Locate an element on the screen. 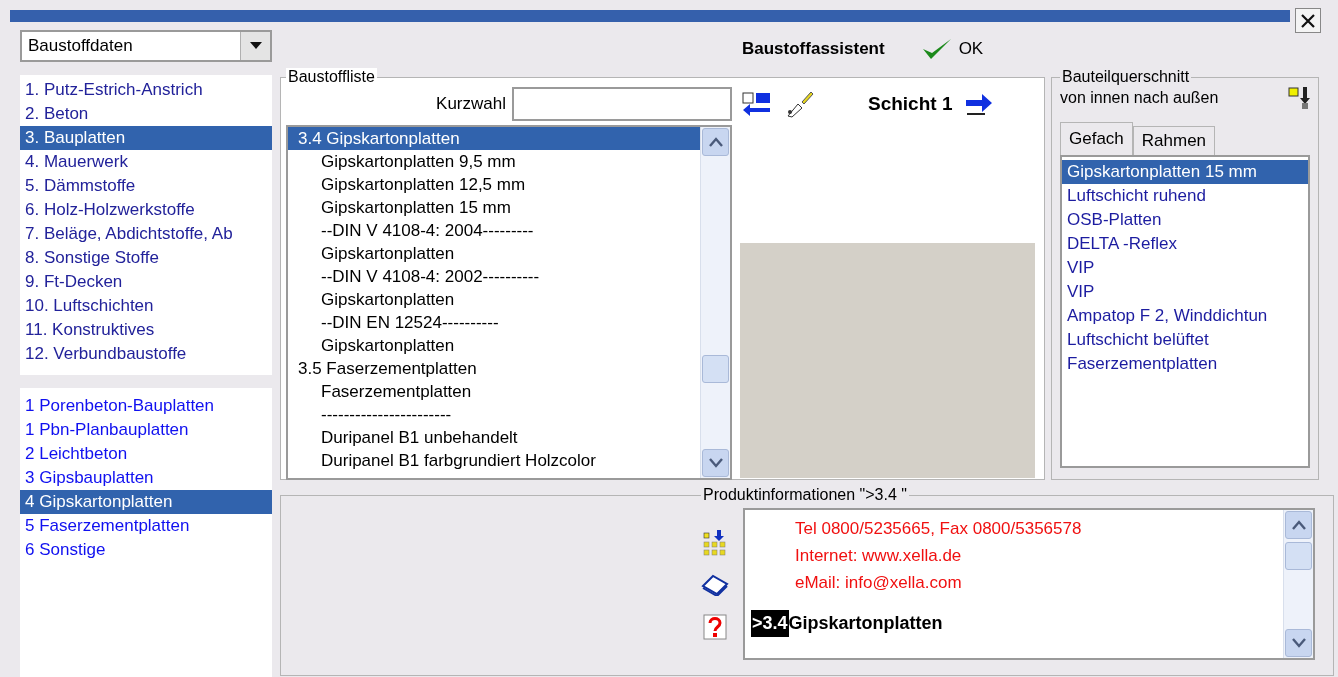 The height and width of the screenshot is (677, 1338). subcategory-item: 3 Gipsbauplatten is located at coordinates (146, 478).